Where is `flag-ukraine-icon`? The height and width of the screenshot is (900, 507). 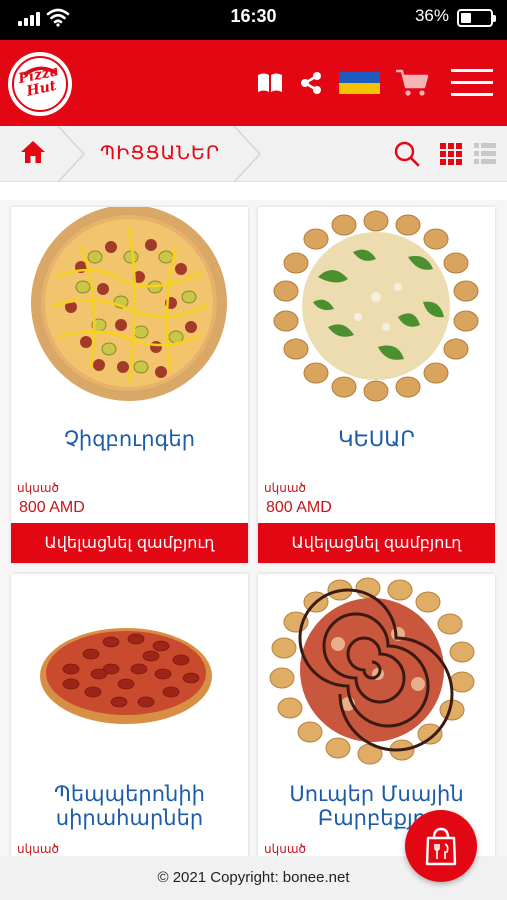 flag-ukraine-icon is located at coordinates (359, 83).